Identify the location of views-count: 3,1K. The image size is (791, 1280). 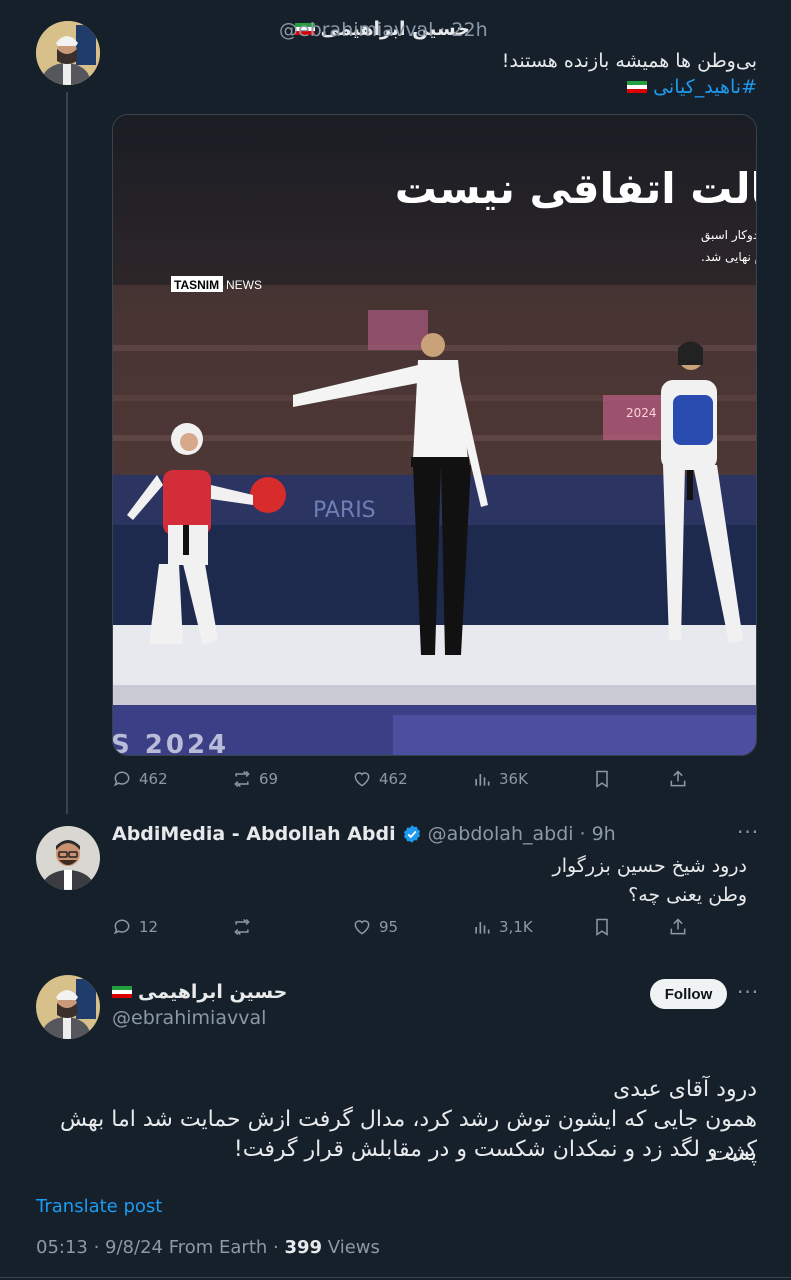
(516, 927).